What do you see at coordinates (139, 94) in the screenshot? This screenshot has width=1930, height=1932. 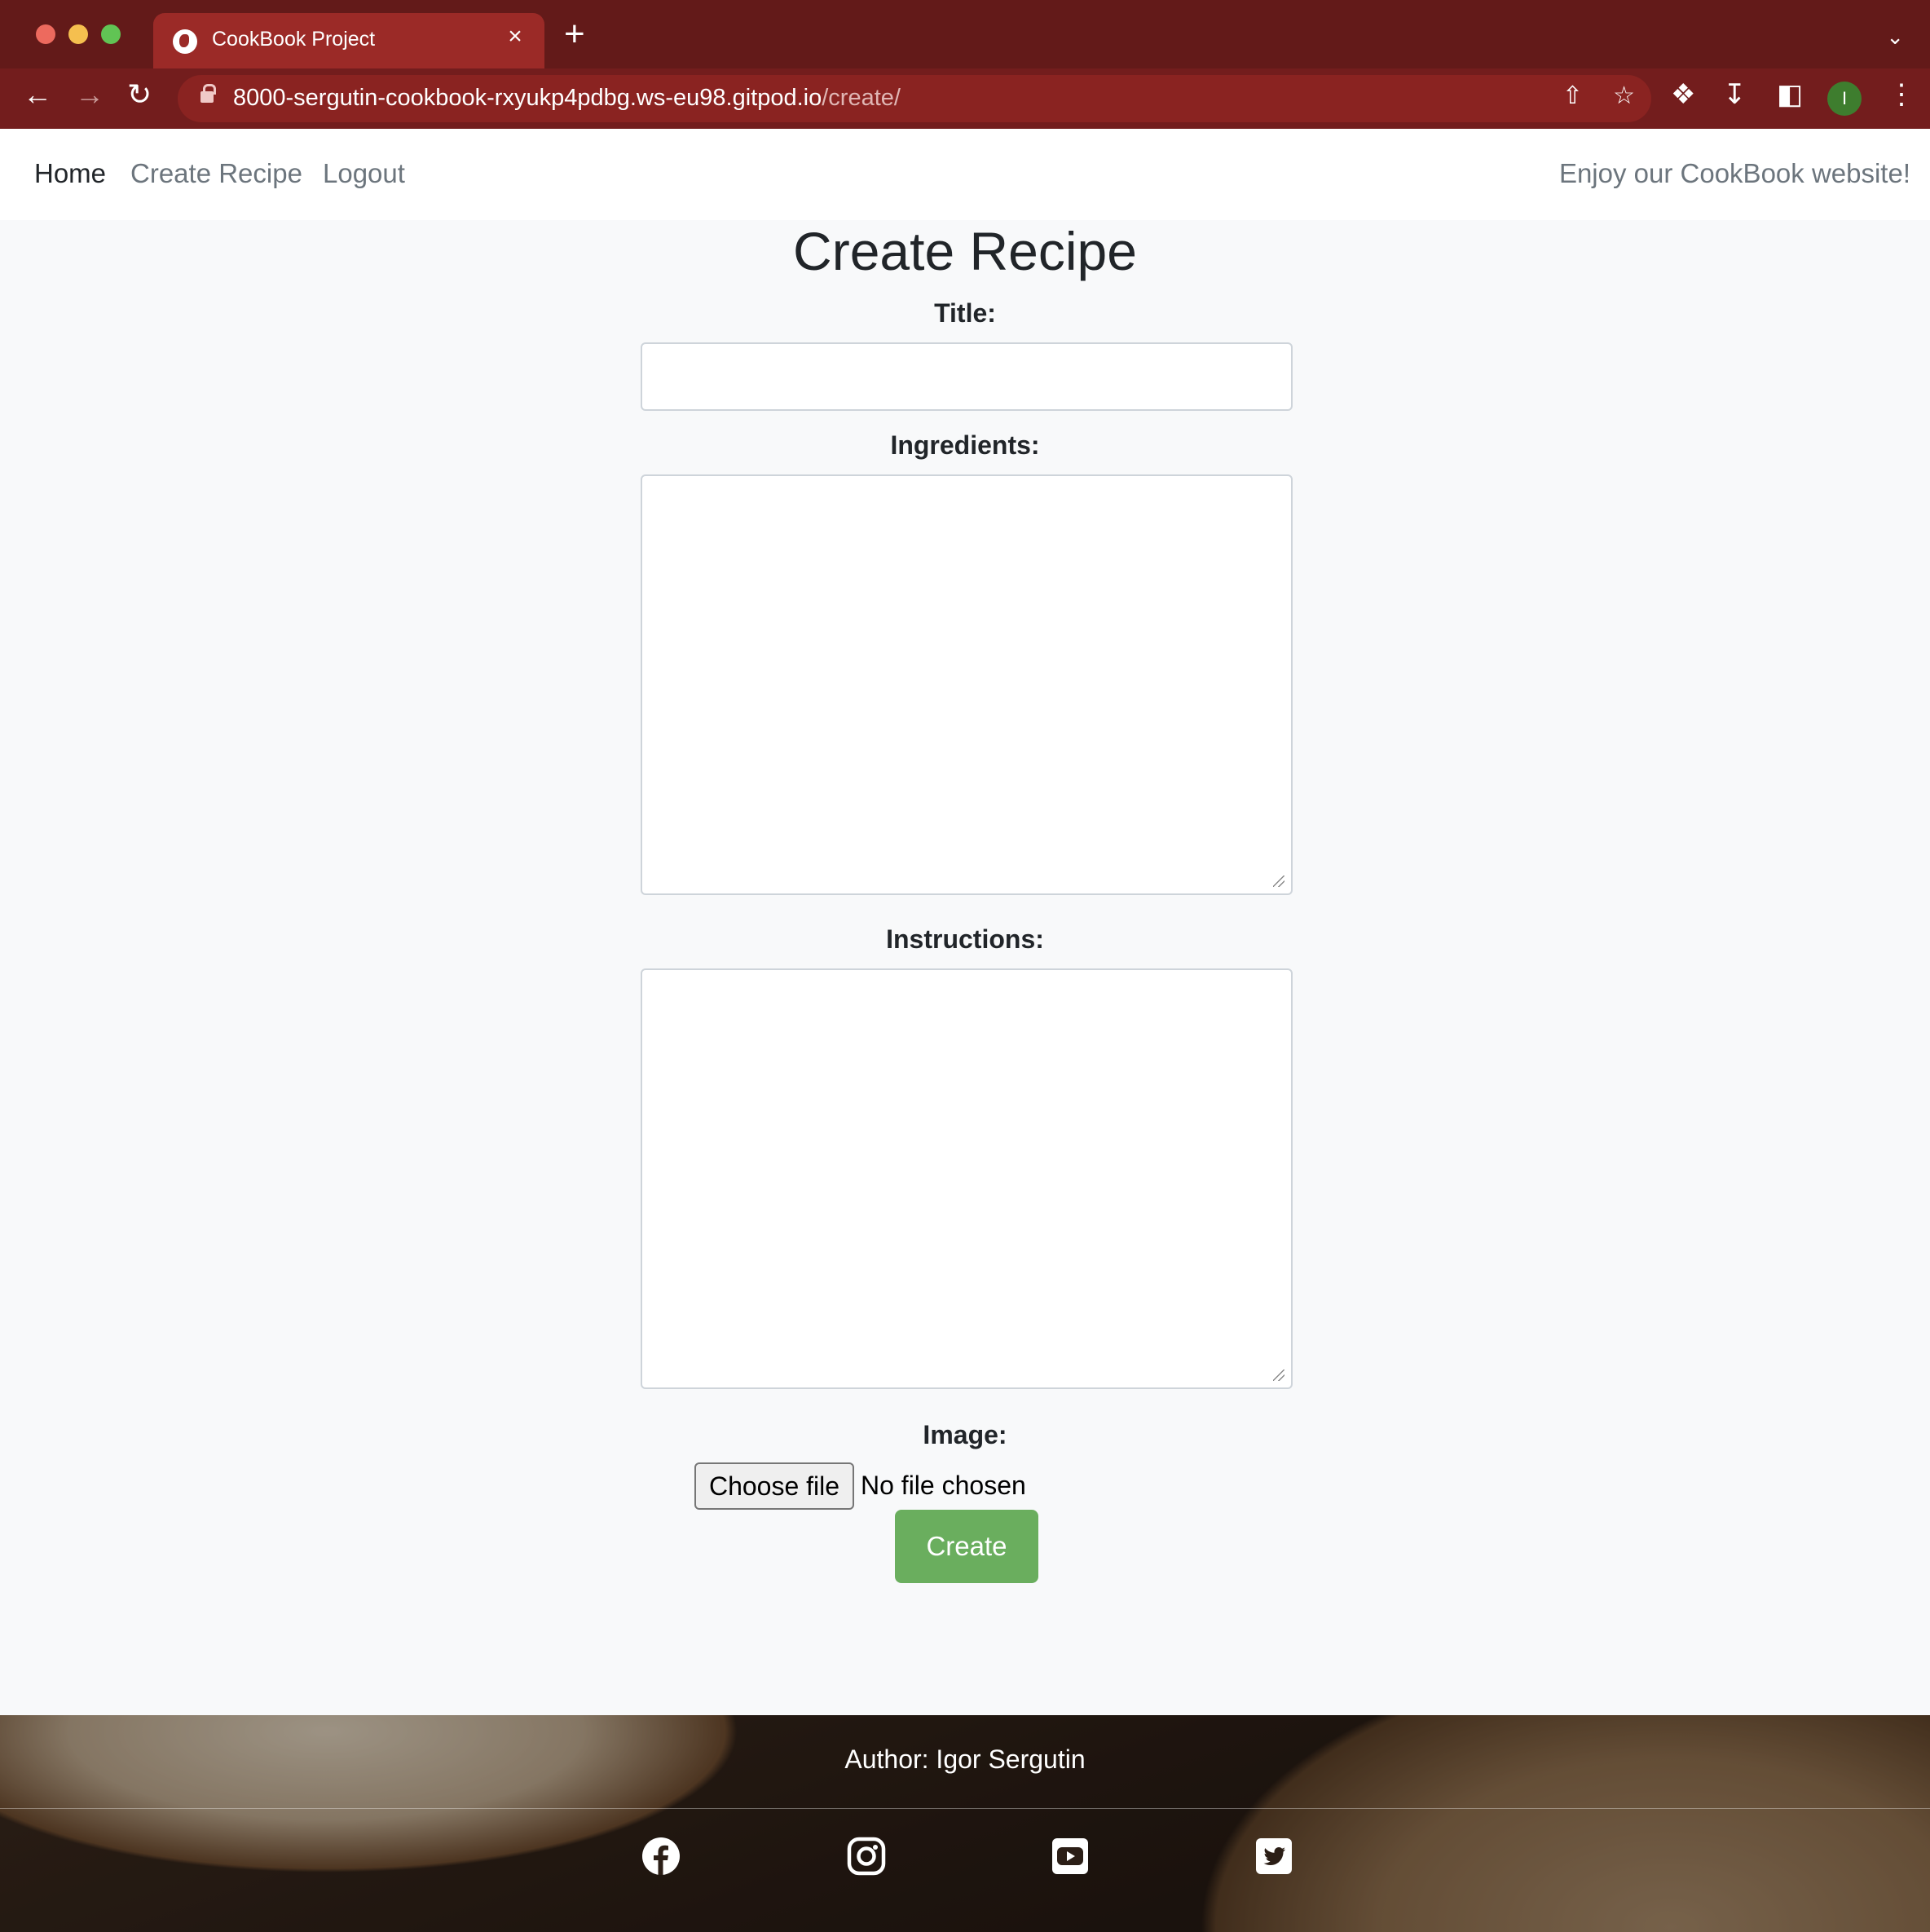 I see `reload-icon: ↻` at bounding box center [139, 94].